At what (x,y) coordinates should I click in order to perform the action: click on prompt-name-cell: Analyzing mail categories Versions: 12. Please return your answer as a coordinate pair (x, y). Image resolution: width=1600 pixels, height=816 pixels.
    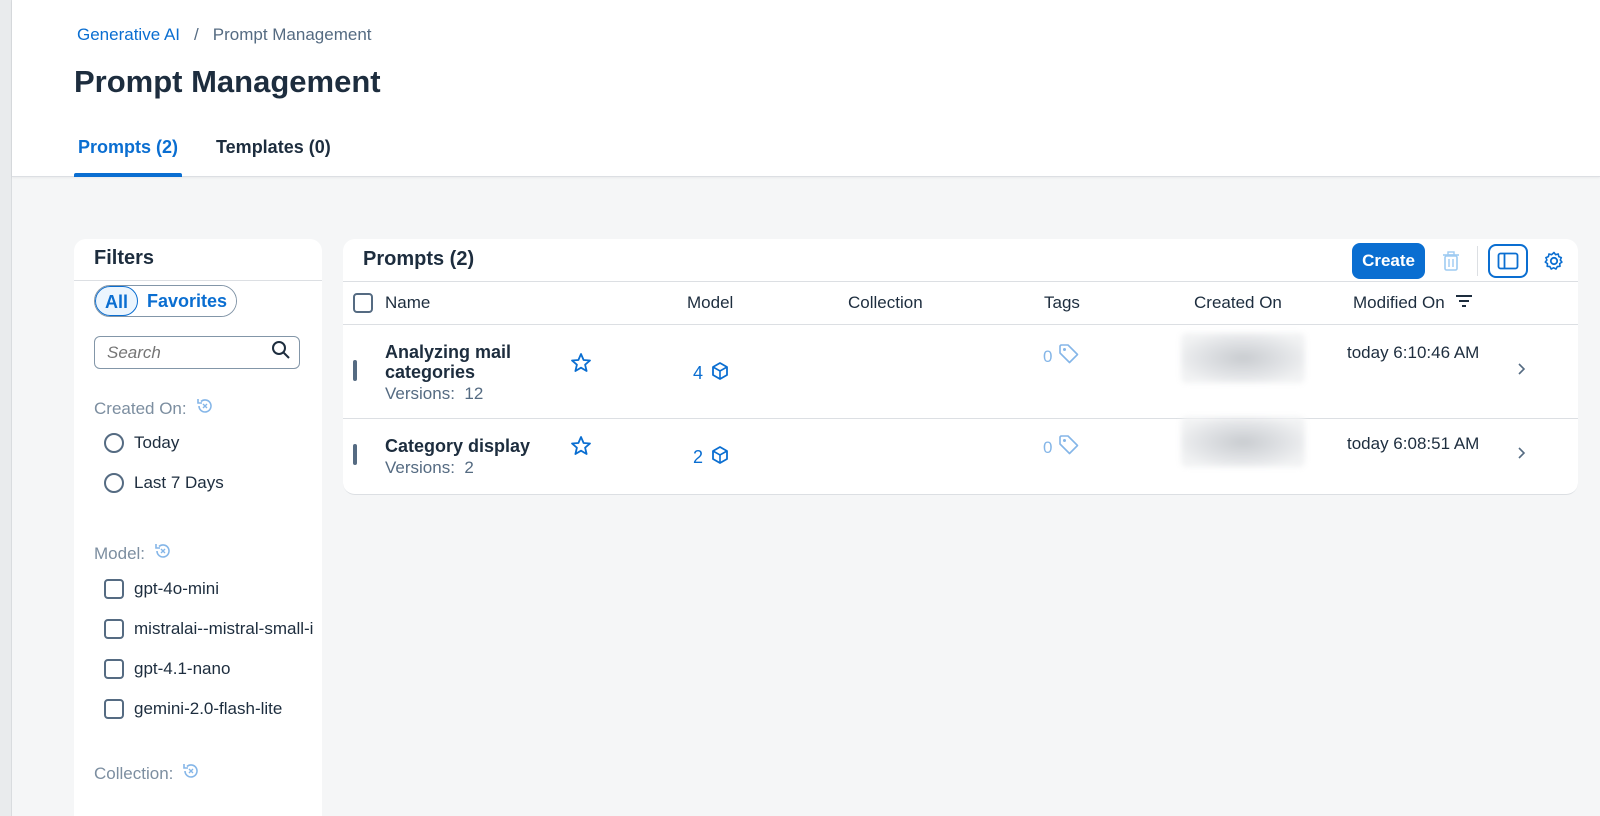
    Looking at the image, I should click on (448, 373).